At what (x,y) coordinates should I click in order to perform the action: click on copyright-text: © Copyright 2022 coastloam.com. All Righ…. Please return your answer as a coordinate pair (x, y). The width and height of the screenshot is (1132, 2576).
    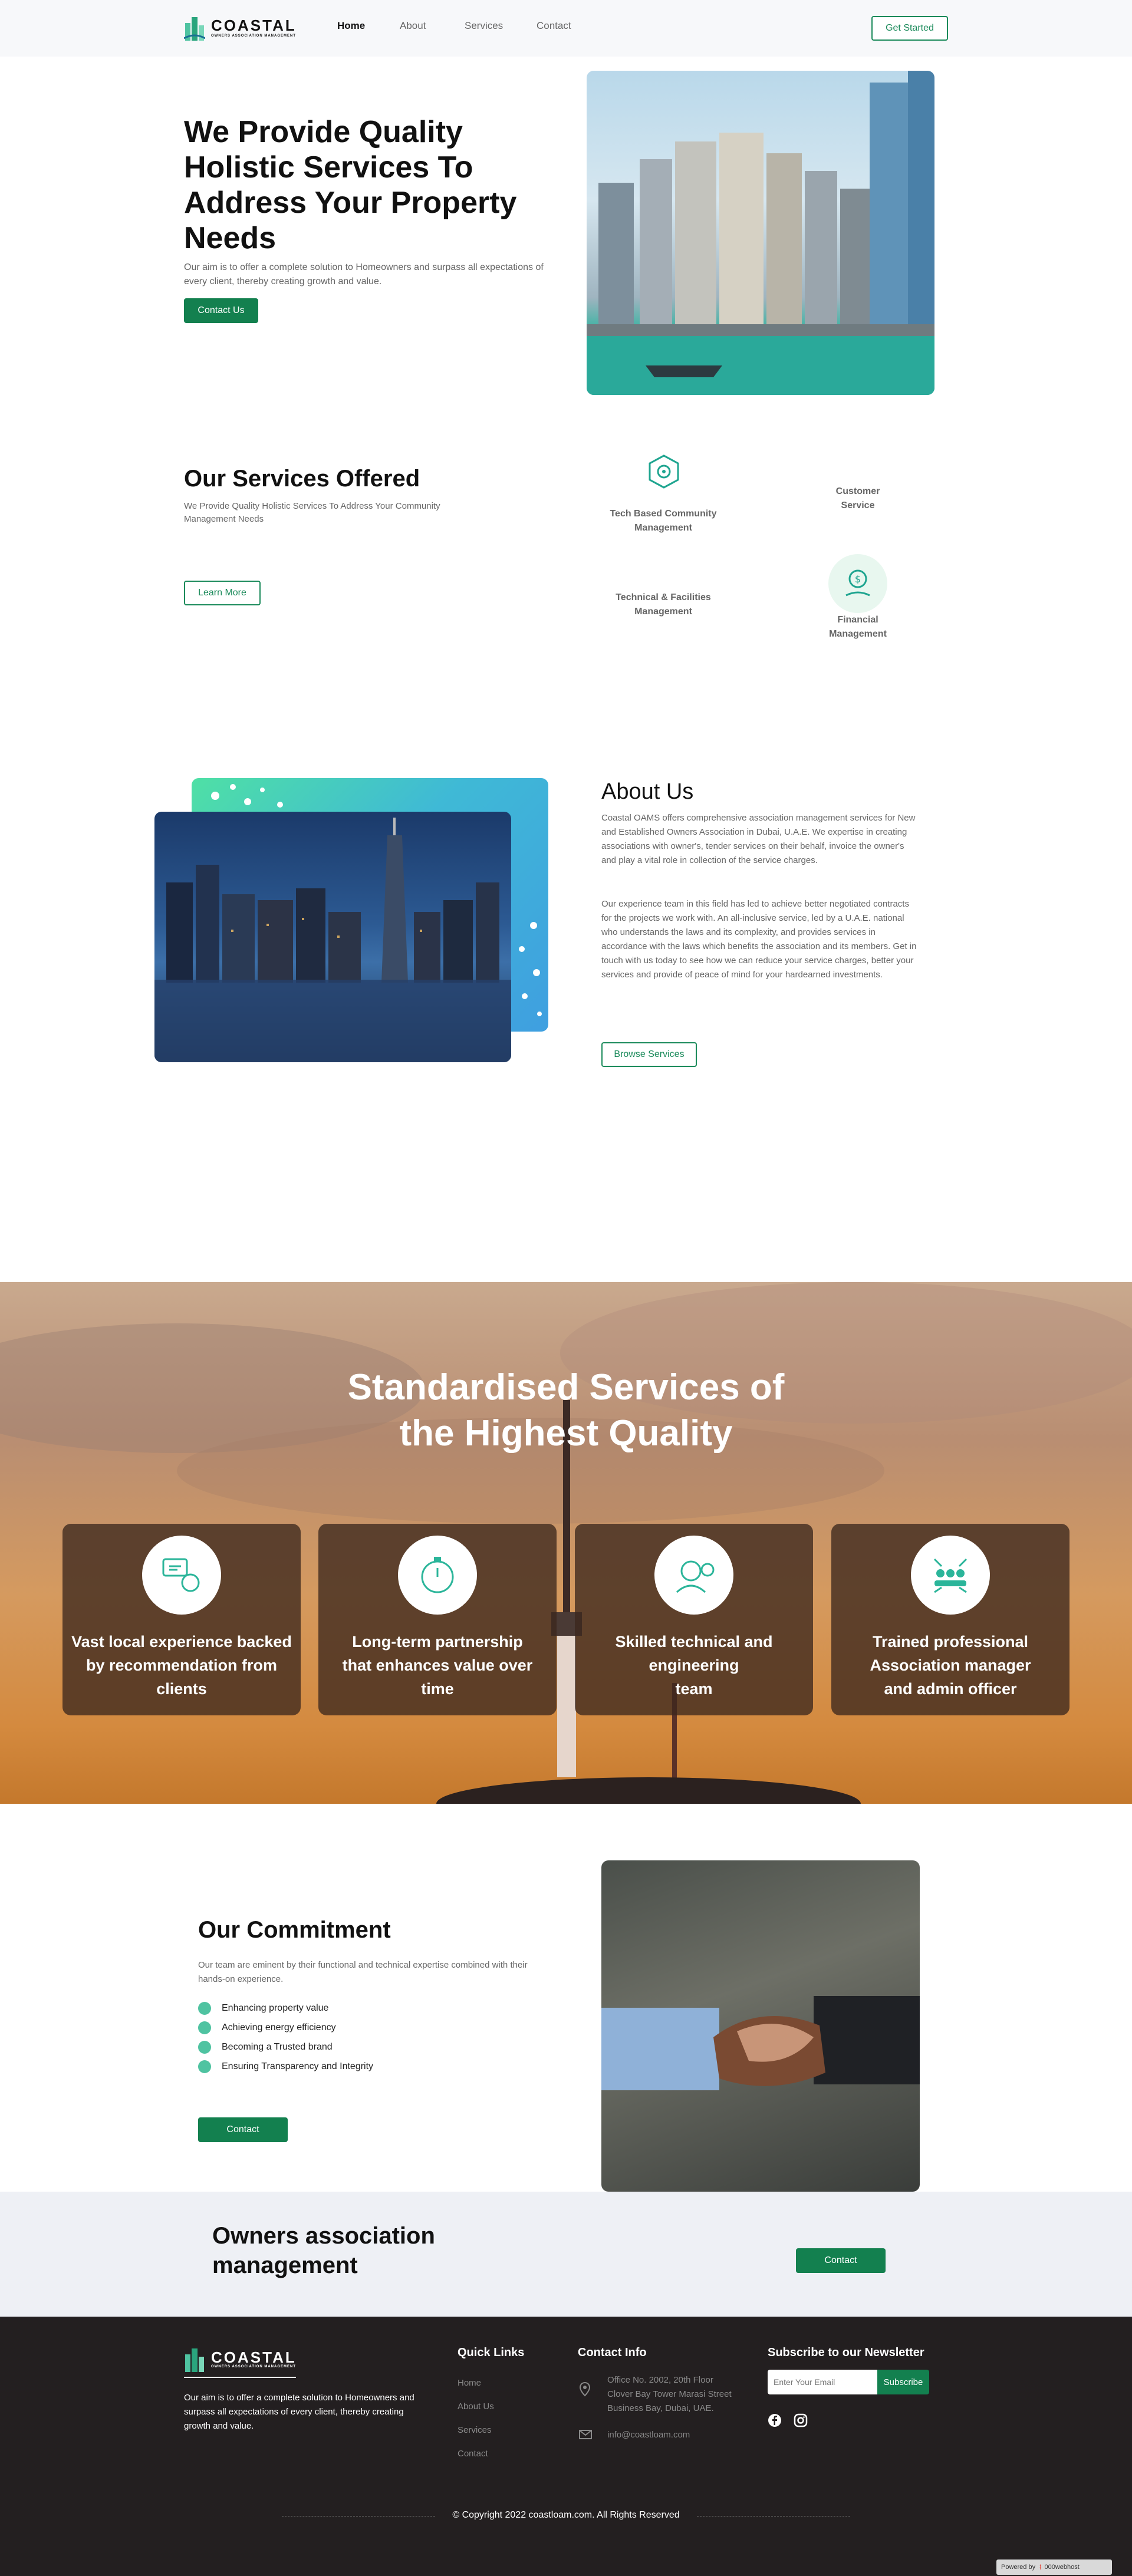
    Looking at the image, I should click on (566, 2515).